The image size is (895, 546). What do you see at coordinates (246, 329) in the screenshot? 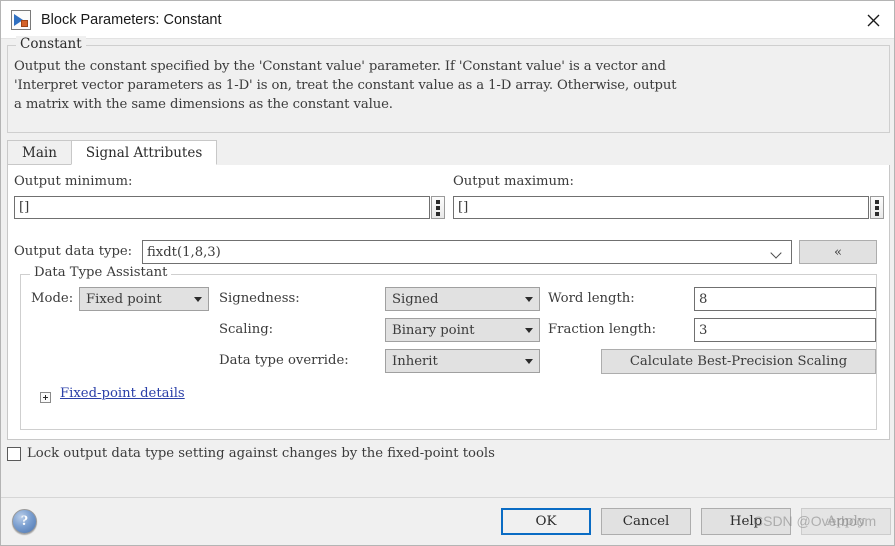
I see `scaling-label: Scaling:` at bounding box center [246, 329].